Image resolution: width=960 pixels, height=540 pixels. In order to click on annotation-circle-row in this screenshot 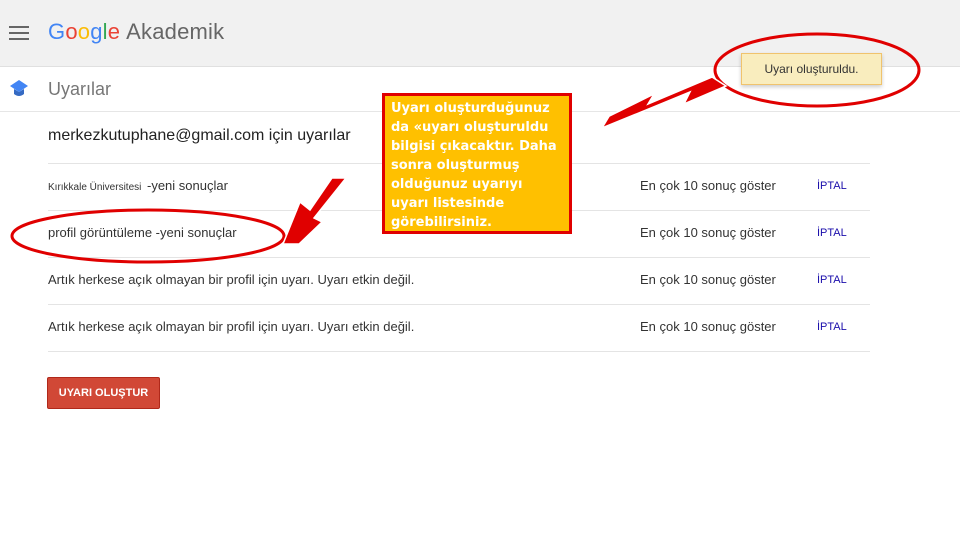, I will do `click(148, 236)`.